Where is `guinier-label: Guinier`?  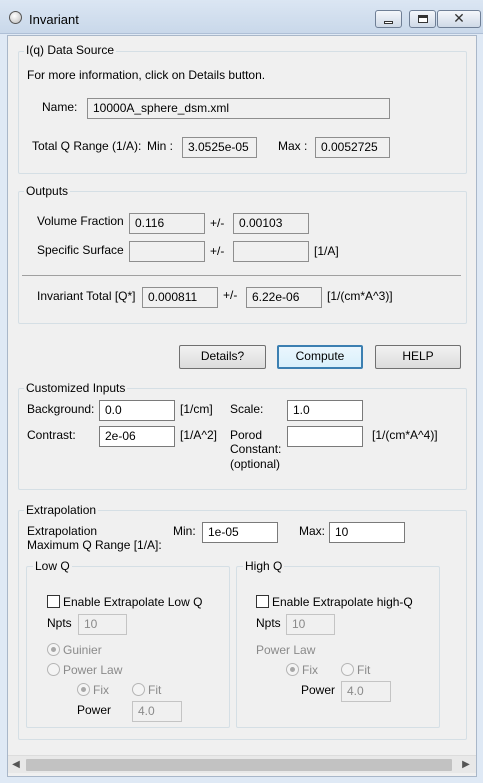
guinier-label: Guinier is located at coordinates (82, 650).